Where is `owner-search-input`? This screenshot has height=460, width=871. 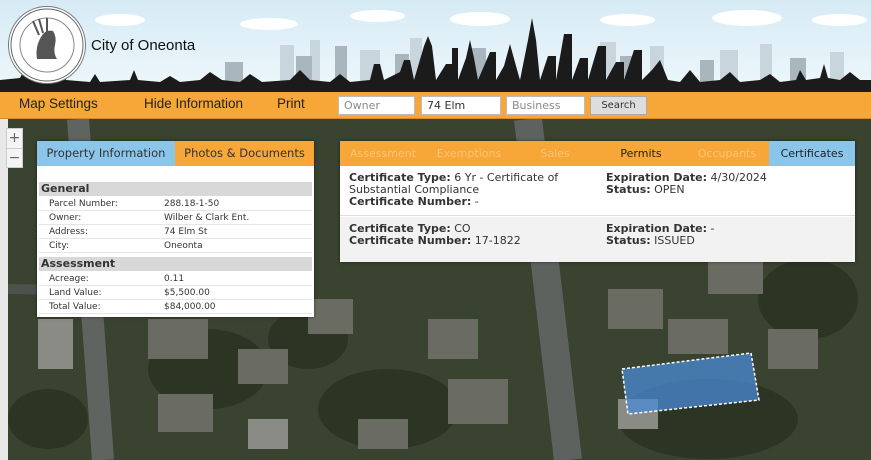
owner-search-input is located at coordinates (376, 105).